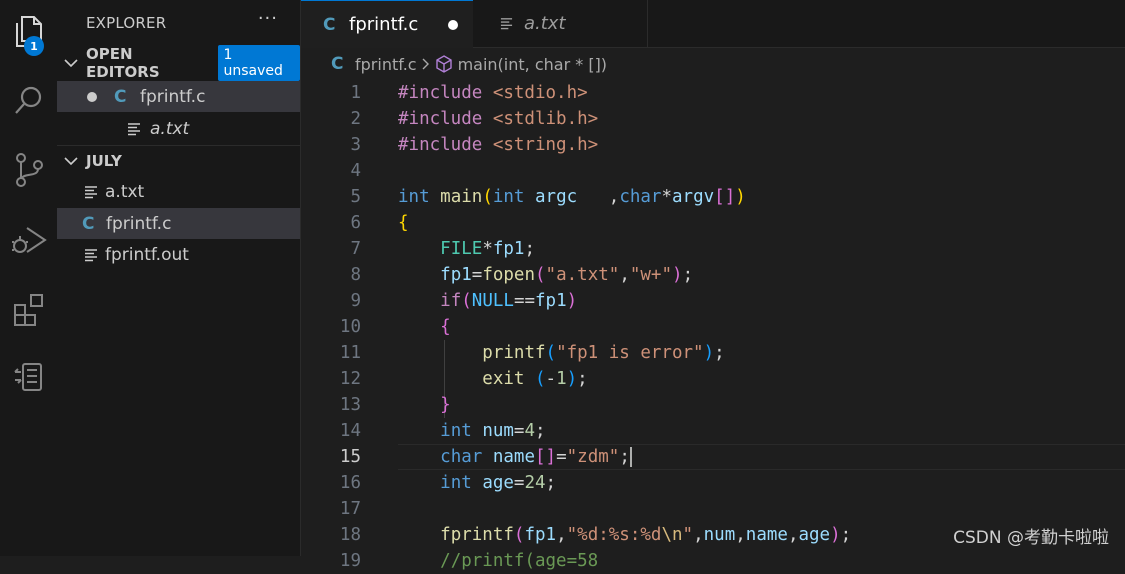  What do you see at coordinates (582, 275) in the screenshot?
I see `code-token: "a.txt"` at bounding box center [582, 275].